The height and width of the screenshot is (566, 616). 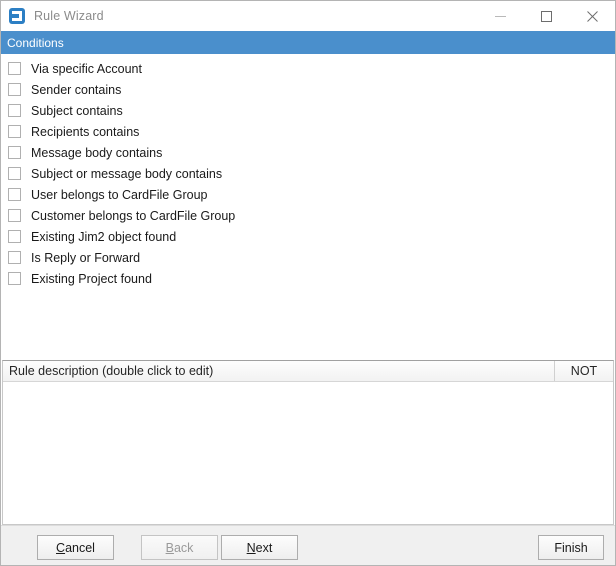 I want to click on title-bar: Rule Wizard, so click(x=308, y=16).